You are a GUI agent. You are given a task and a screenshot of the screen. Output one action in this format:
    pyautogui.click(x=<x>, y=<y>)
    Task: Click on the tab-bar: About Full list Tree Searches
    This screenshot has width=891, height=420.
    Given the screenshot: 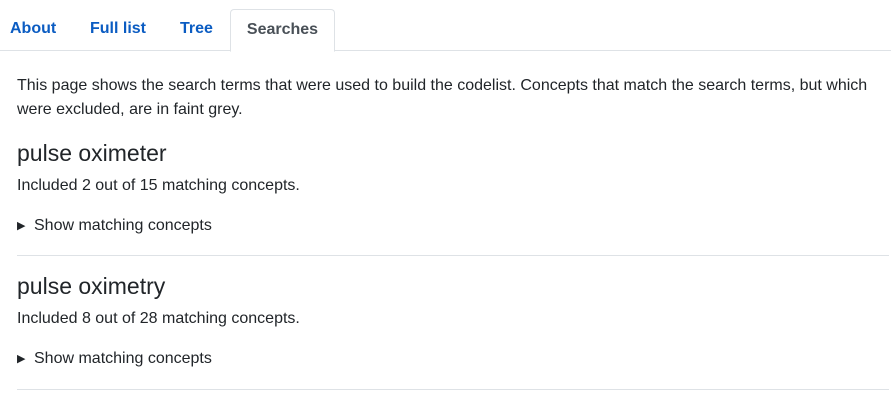 What is the action you would take?
    pyautogui.click(x=445, y=26)
    